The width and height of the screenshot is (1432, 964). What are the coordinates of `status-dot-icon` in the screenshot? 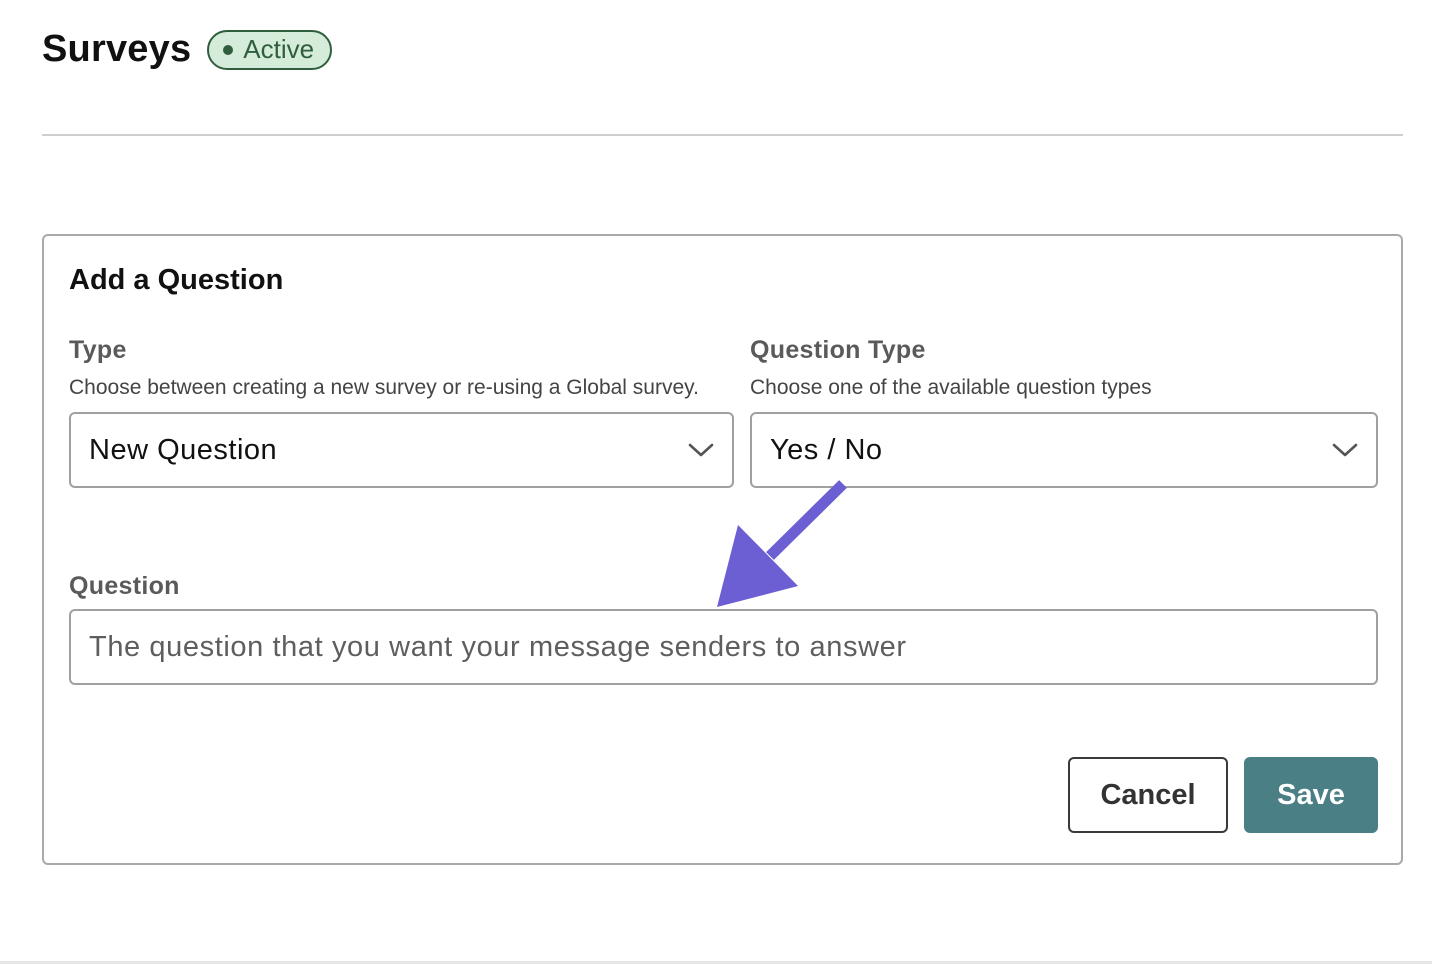 It's located at (228, 49).